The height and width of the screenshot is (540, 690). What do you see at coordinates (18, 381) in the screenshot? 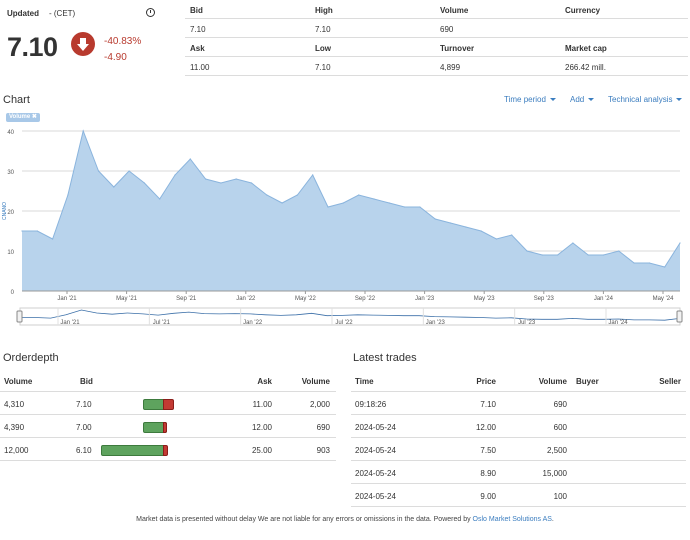
I see `bid-volume-header: Volume` at bounding box center [18, 381].